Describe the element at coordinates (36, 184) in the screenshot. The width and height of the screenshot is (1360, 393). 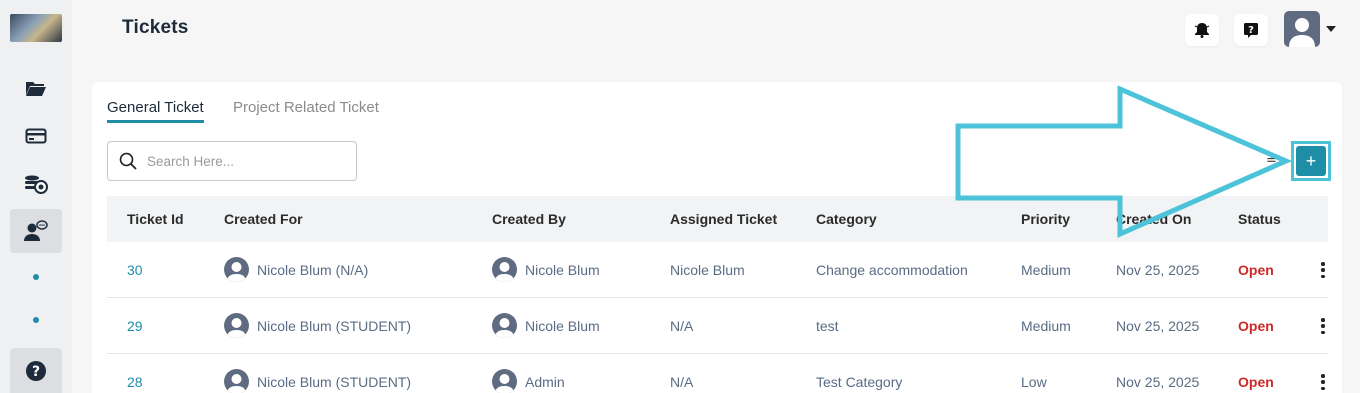
I see `coins-icon` at that location.